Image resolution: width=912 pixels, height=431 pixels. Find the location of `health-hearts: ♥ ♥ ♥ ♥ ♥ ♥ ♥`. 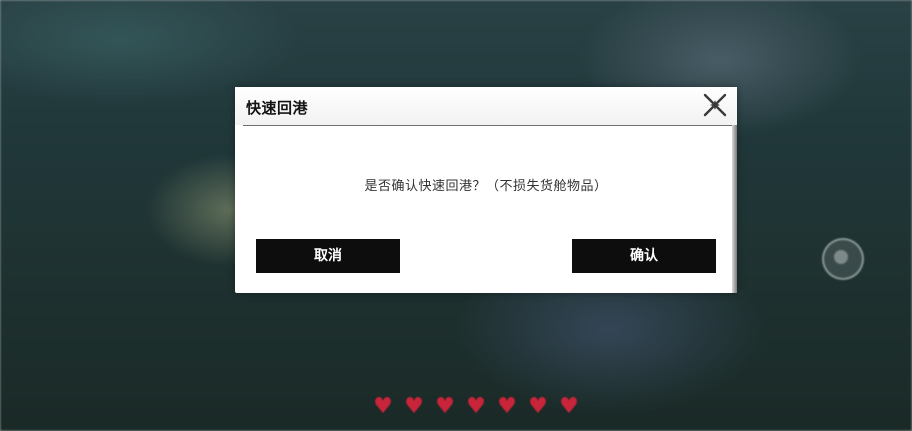

health-hearts: ♥ ♥ ♥ ♥ ♥ ♥ ♥ is located at coordinates (476, 406).